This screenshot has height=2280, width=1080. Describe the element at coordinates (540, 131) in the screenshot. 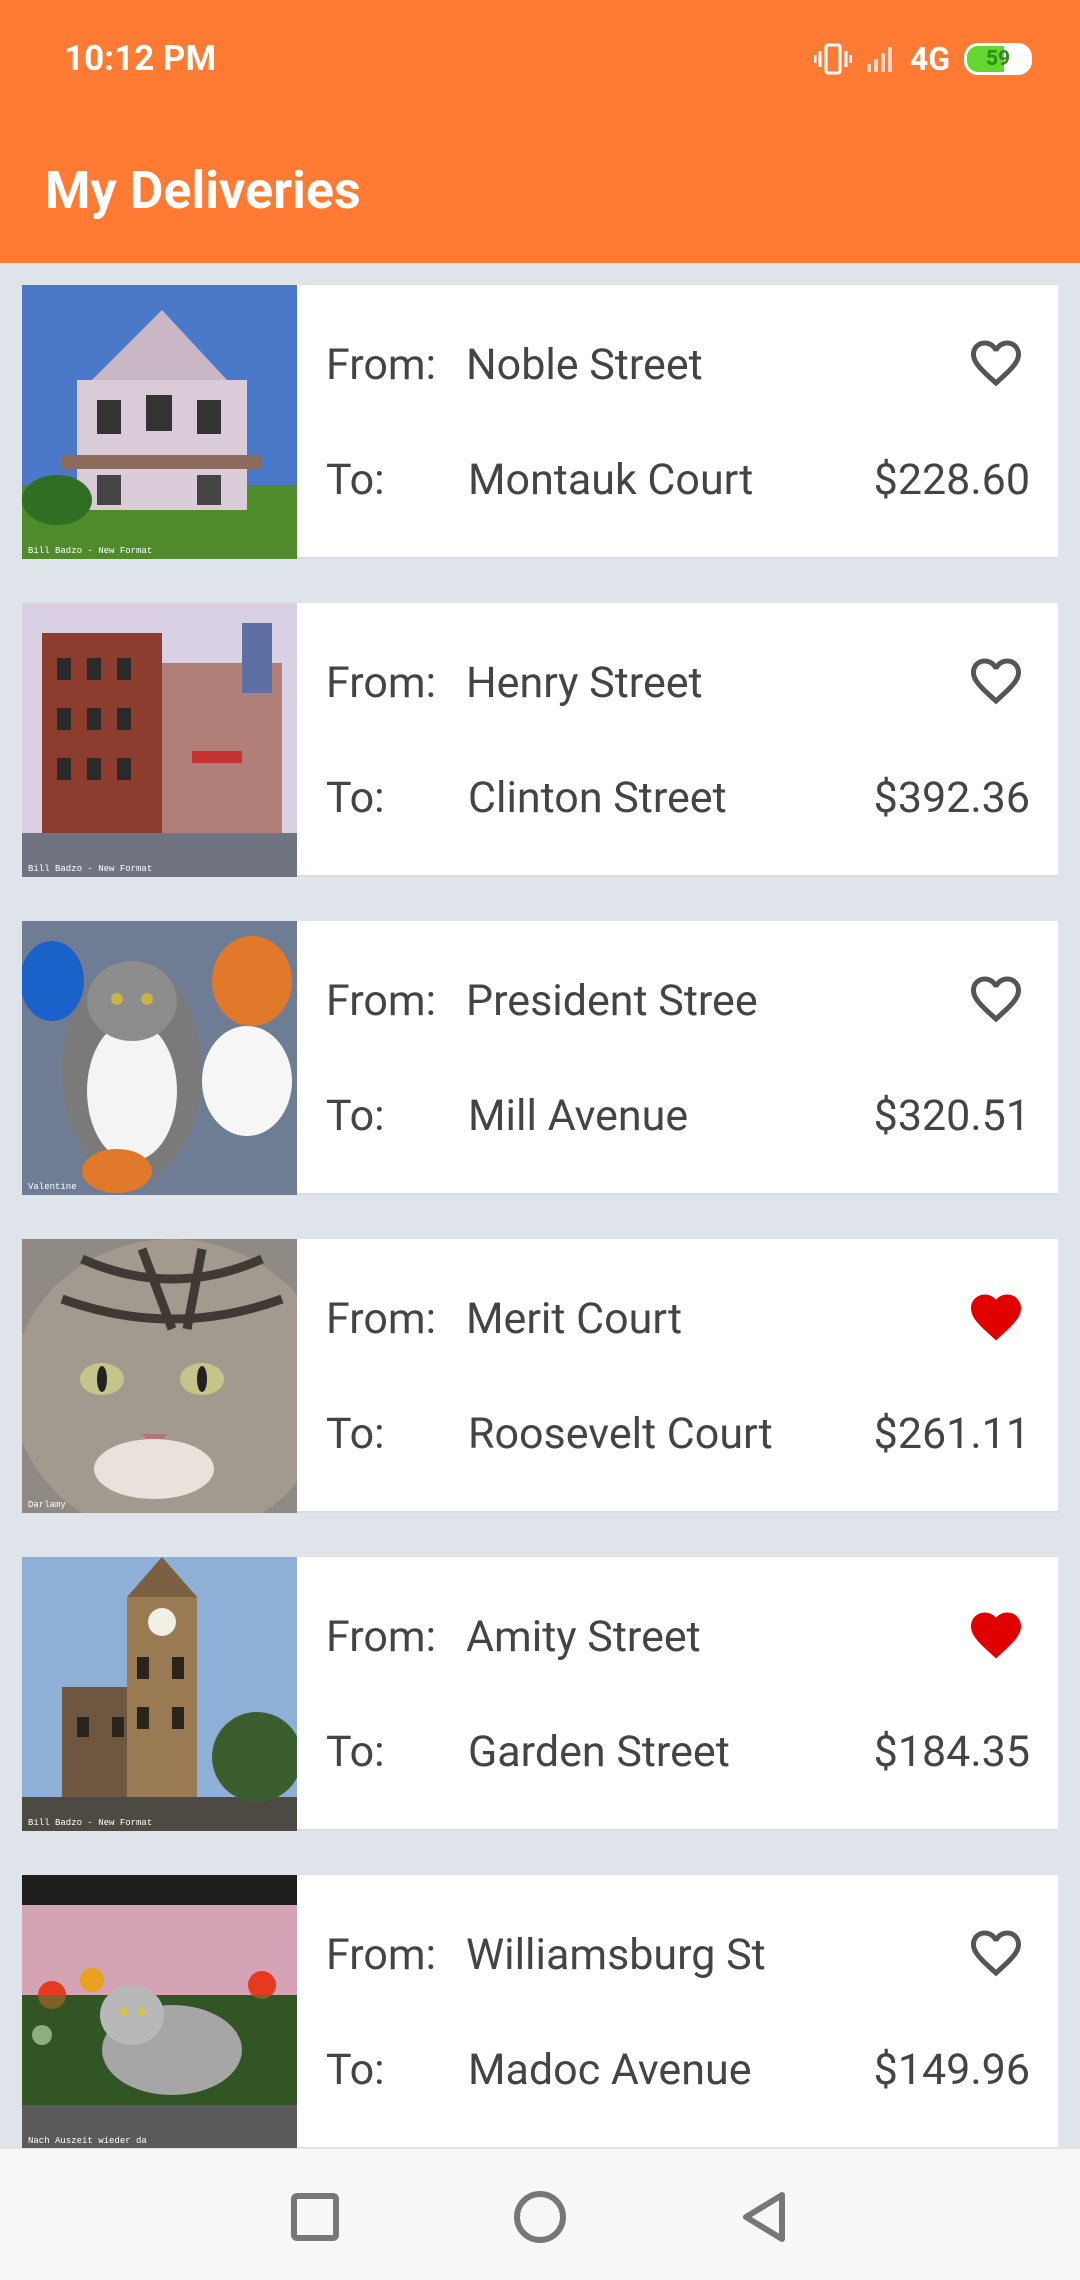

I see `app-header: 10:12 PM 4G 59 My Deliveries` at that location.